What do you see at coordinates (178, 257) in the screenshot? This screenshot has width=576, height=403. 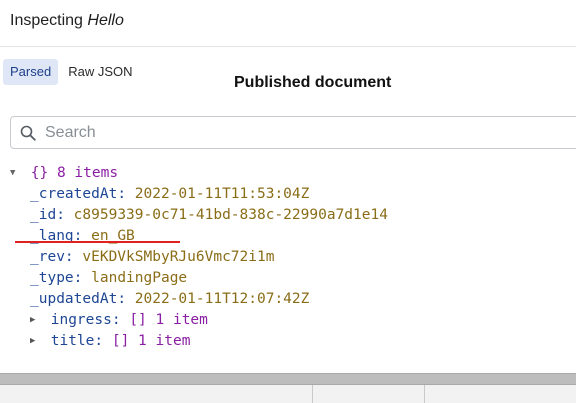 I see `field-value: vEKDVkSMbyRJu6Vmc72i1m` at bounding box center [178, 257].